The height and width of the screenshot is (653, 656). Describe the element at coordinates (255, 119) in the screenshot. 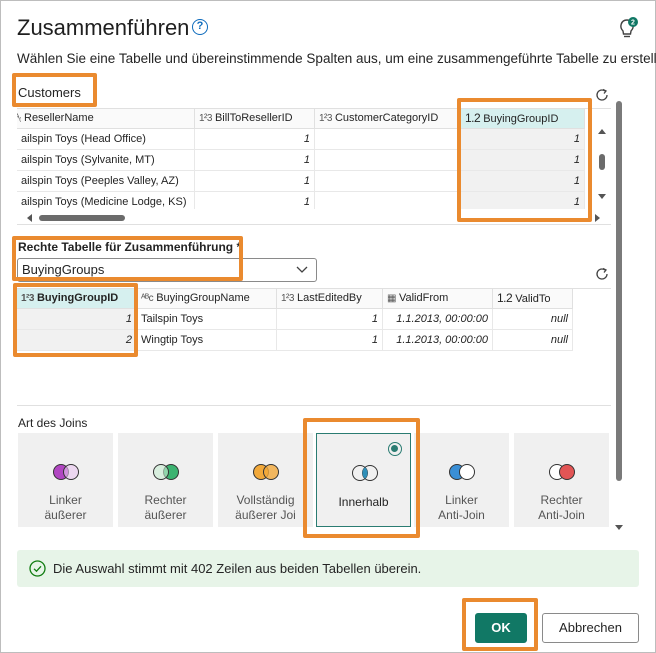

I see `column-header: 1²3 BillToResellerID` at that location.